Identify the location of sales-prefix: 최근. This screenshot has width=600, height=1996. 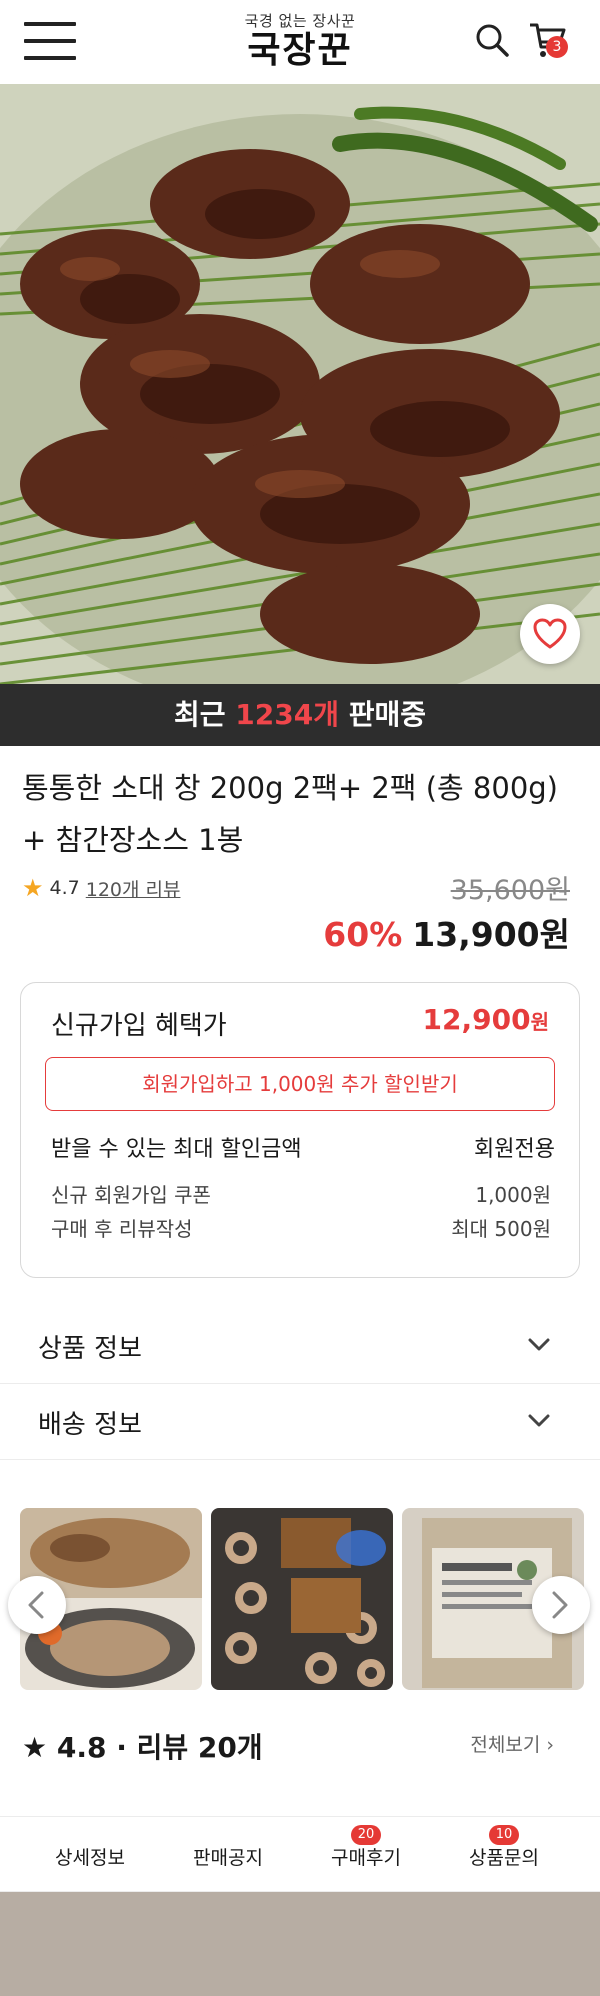
(204, 714).